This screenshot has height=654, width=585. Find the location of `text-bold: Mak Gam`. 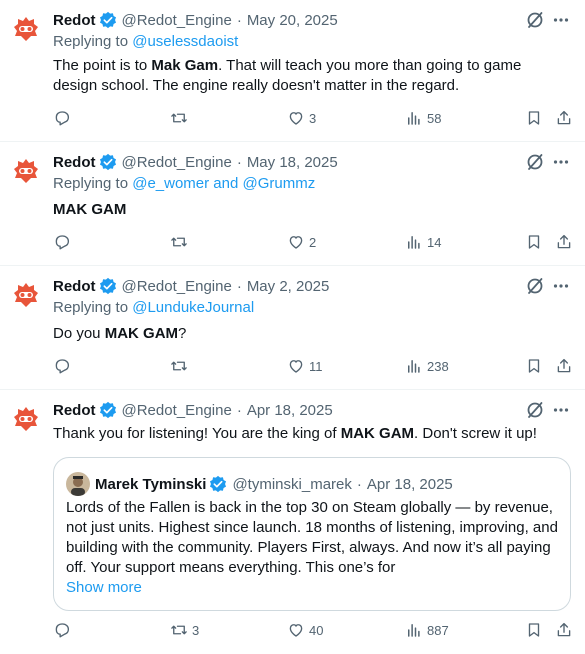

text-bold: Mak Gam is located at coordinates (185, 65).